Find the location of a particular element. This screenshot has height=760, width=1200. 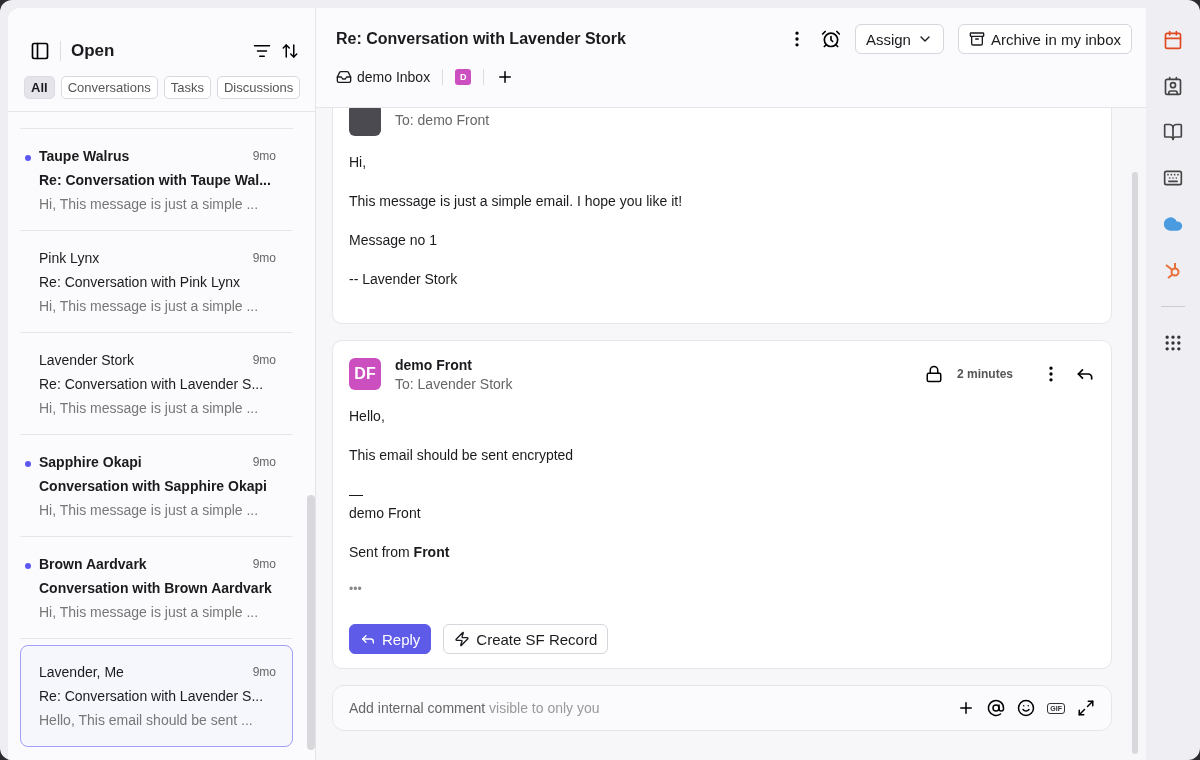

contact-name: Lavender, Me is located at coordinates (81, 672).